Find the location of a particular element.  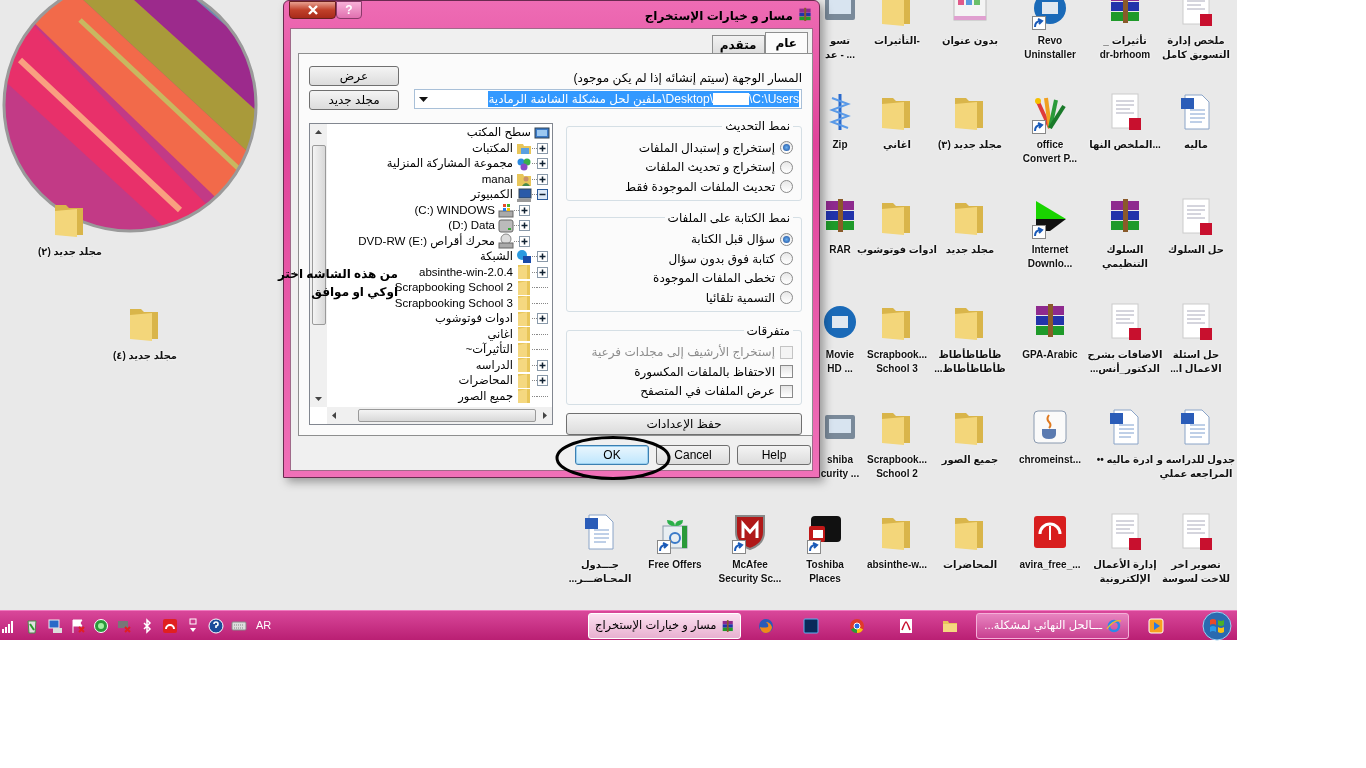

desktop-icon-label: حل السلوك is located at coordinates (1196, 250).